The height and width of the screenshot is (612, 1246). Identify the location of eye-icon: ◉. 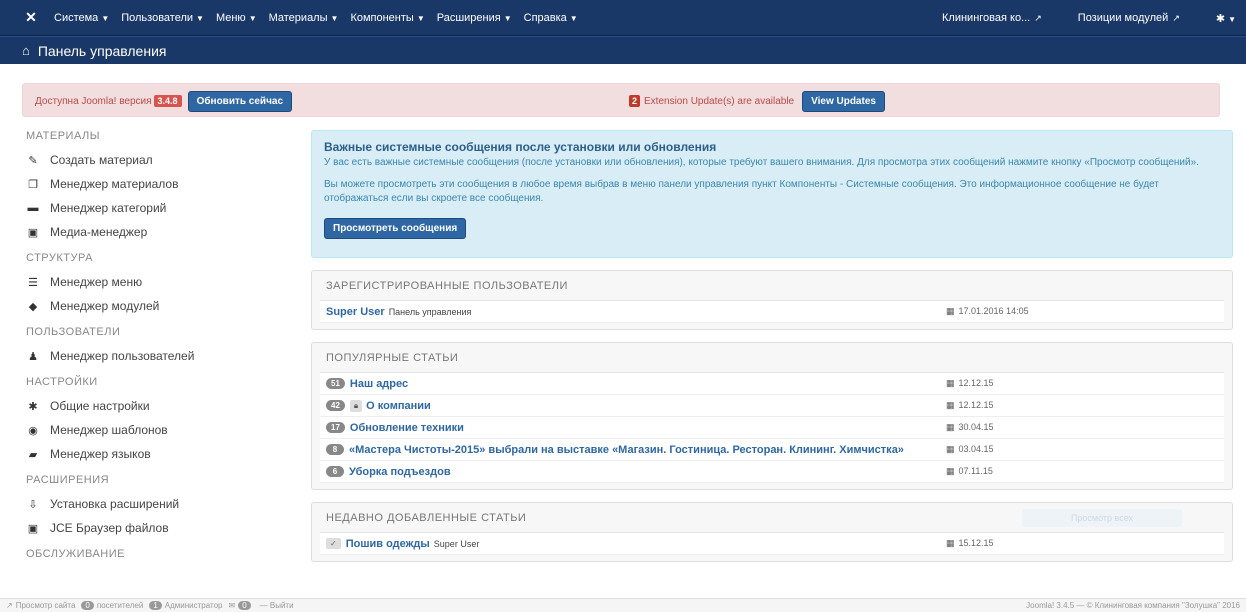
(33, 430).